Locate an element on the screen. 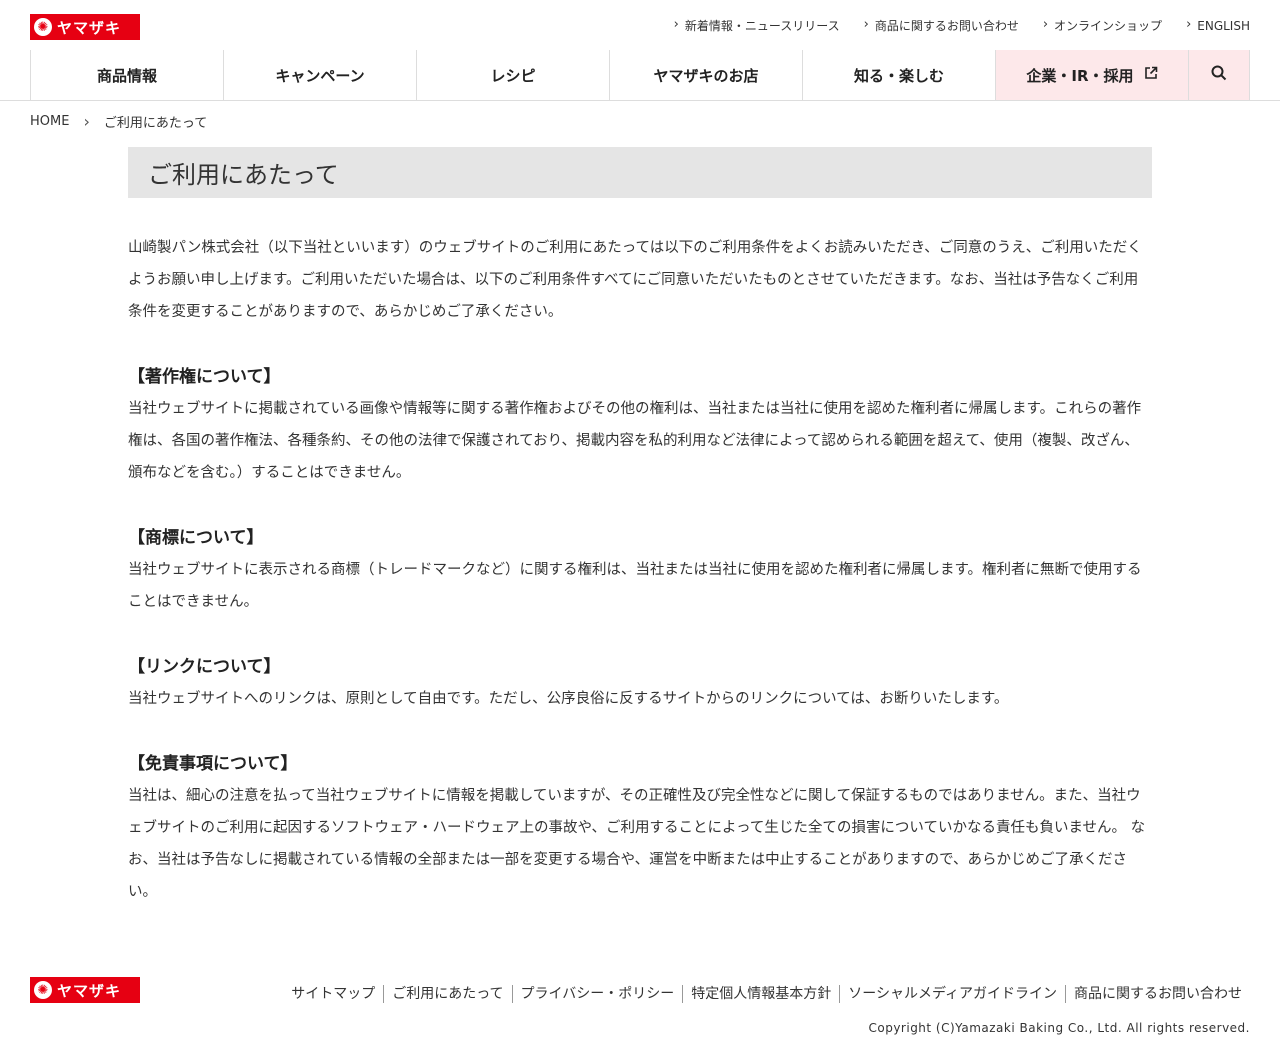 This screenshot has height=1057, width=1280. section-heading: 【著作権について】 is located at coordinates (204, 377).